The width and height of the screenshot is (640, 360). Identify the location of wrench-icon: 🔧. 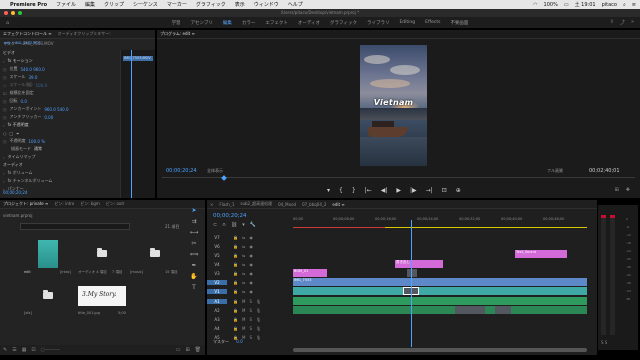
(253, 225).